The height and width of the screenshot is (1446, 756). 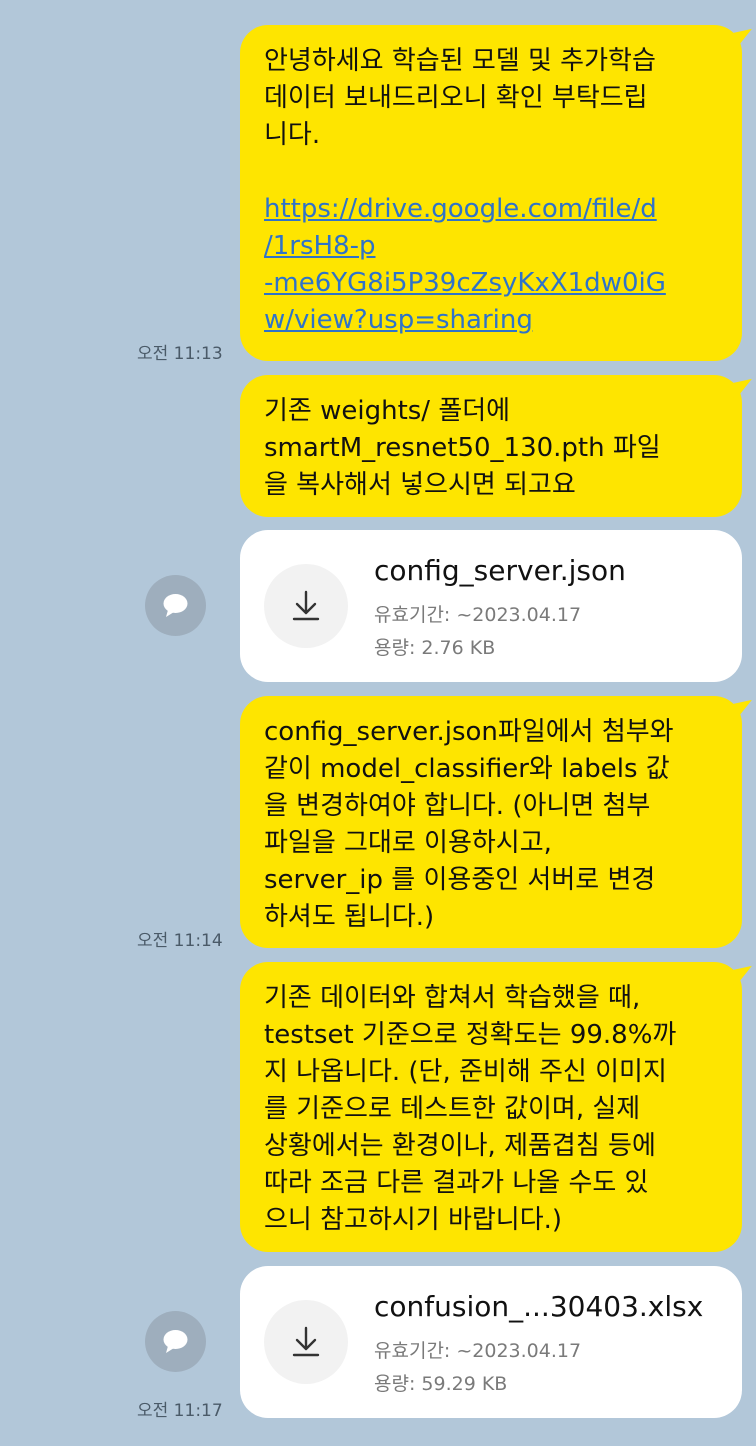 I want to click on message-line: config_server.json파일에서 첨부와, so click(x=469, y=732).